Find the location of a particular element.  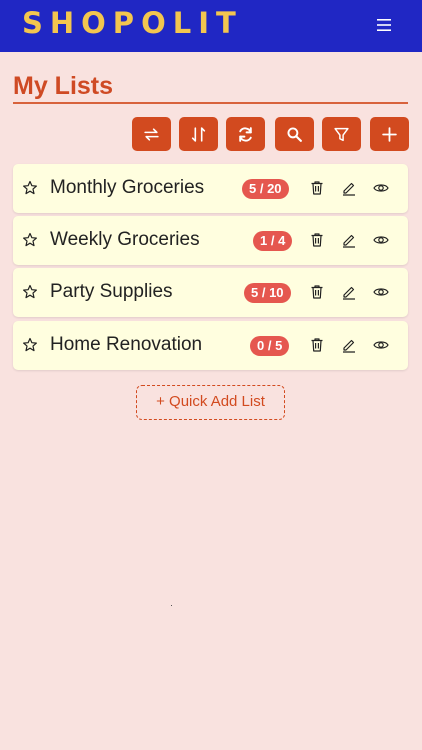

list-card: Home Renovation 0 / 5 is located at coordinates (210, 345).